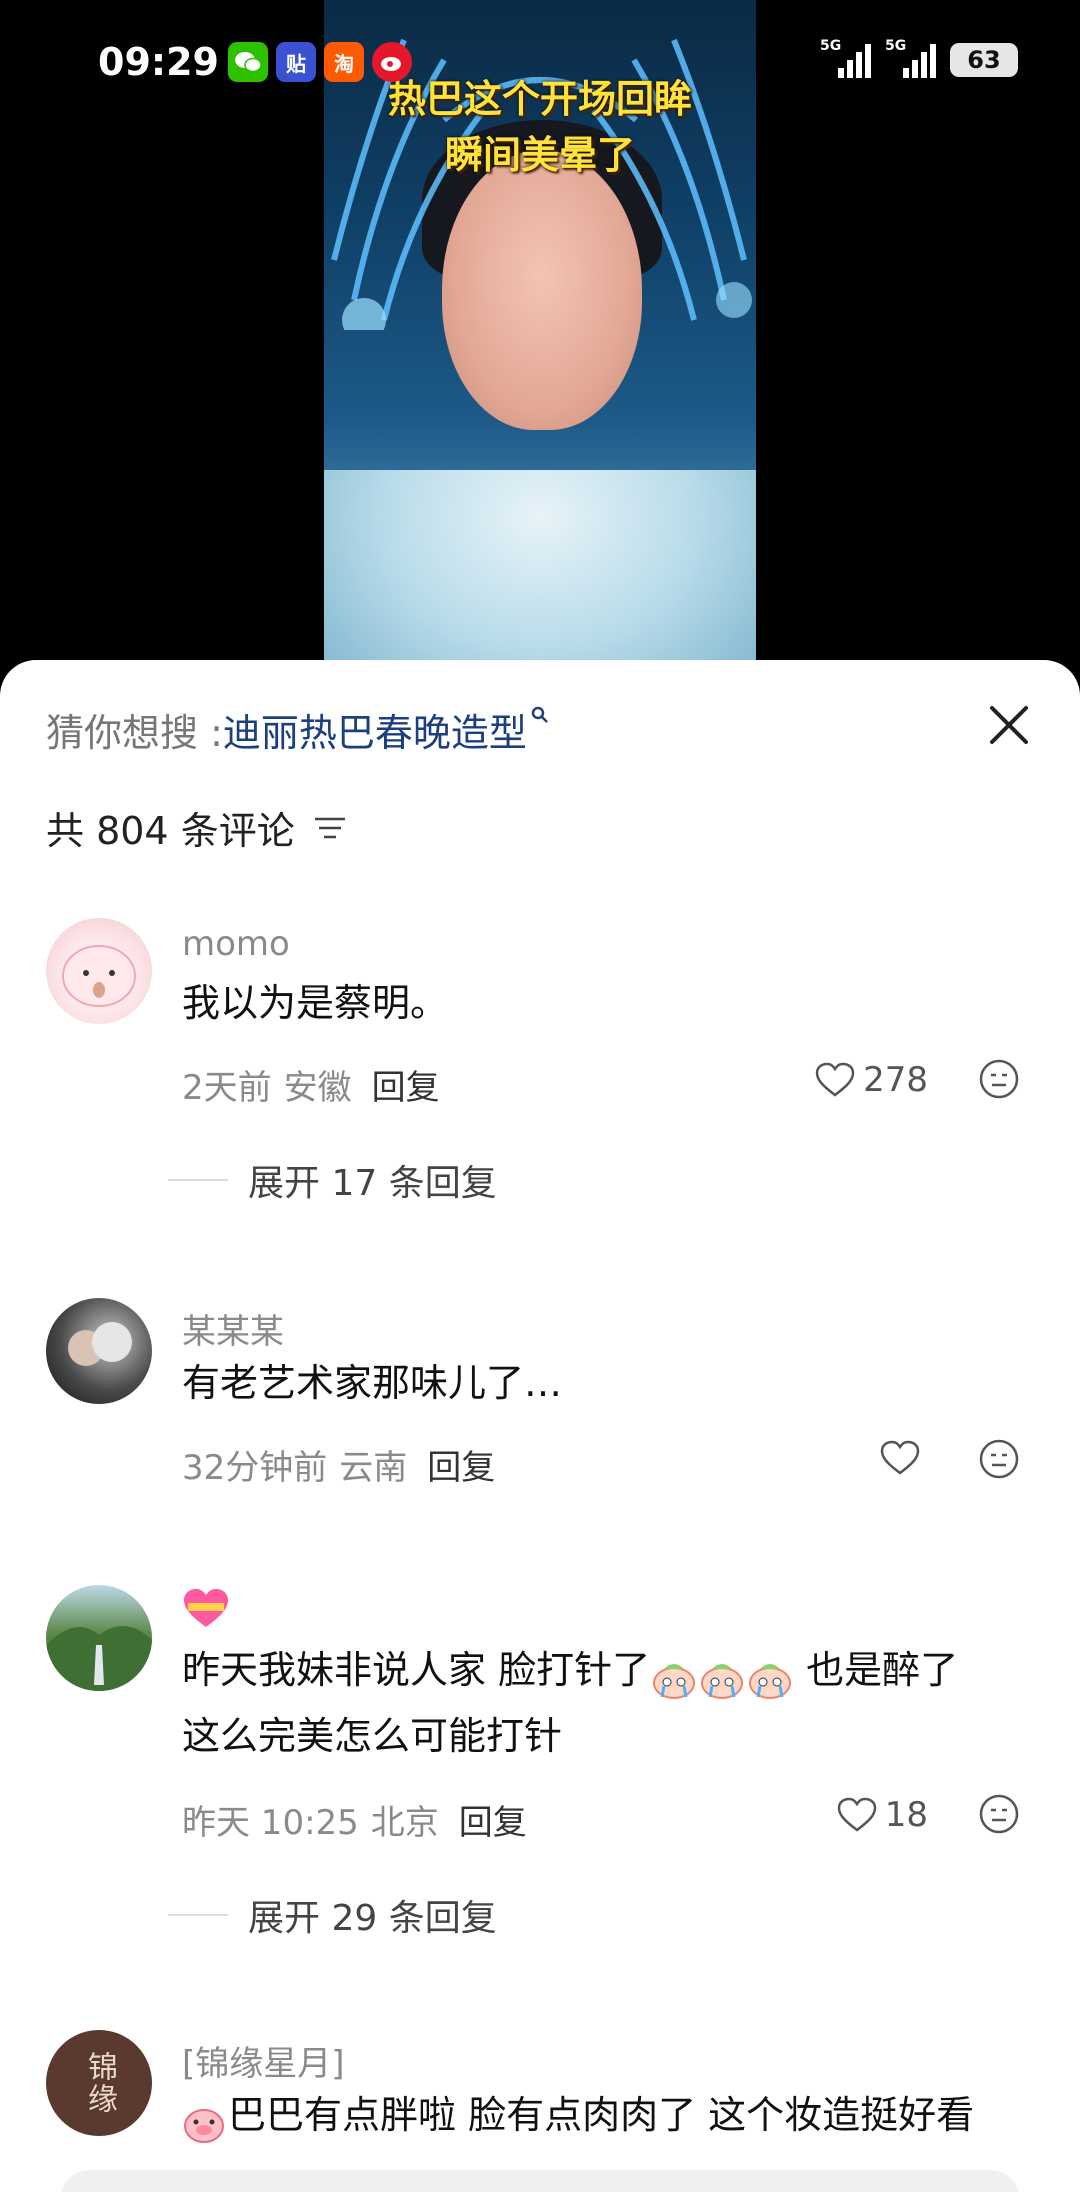 The width and height of the screenshot is (1080, 2192). I want to click on like-button, so click(904, 1458).